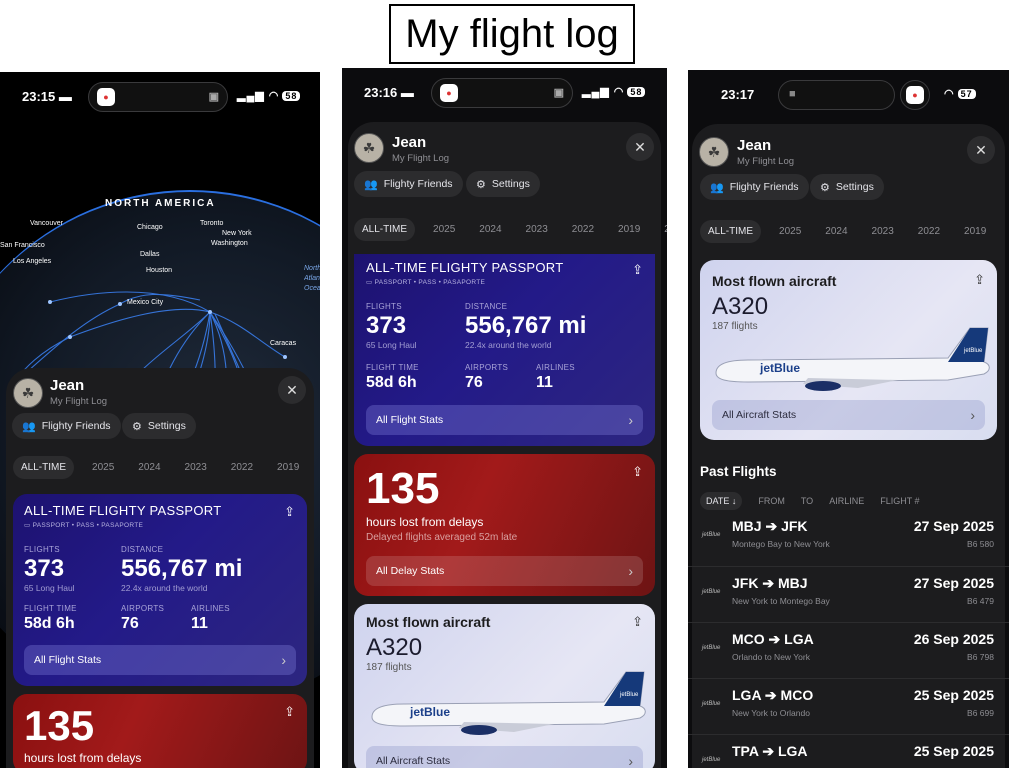 This screenshot has height=768, width=1024. What do you see at coordinates (848, 751) in the screenshot?
I see `flight-row: jetBlue TPA ➔ LGA 25 Sep 2025` at bounding box center [848, 751].